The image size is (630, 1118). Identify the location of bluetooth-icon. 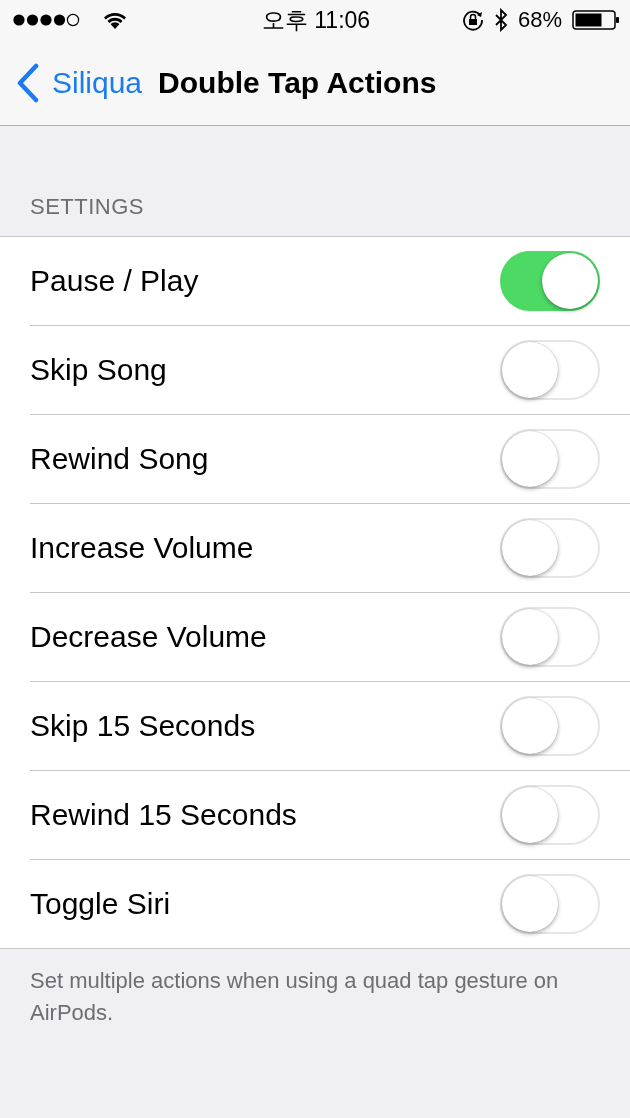
(500, 20).